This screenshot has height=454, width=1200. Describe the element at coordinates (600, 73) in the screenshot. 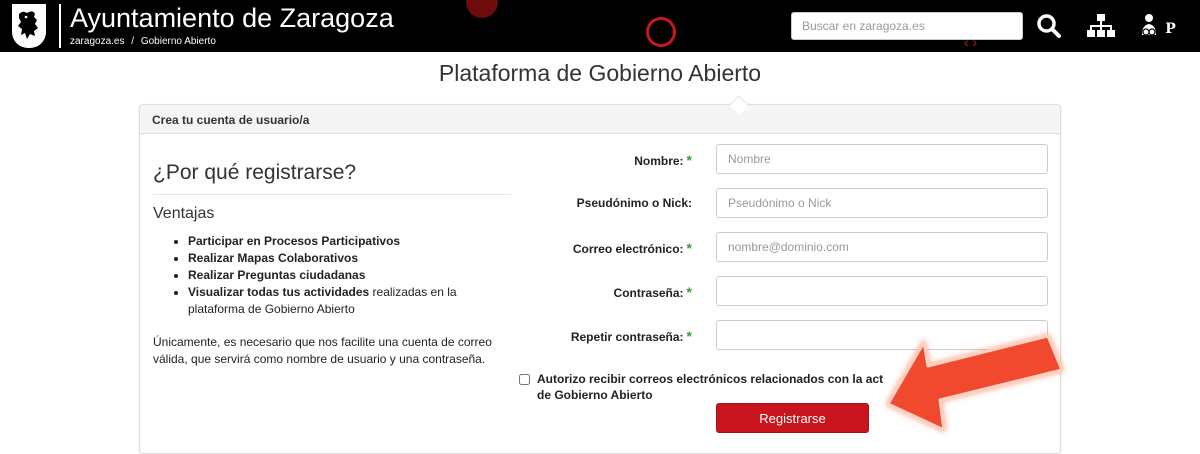

I see `page-title: Plataforma de Gobierno Abierto` at that location.